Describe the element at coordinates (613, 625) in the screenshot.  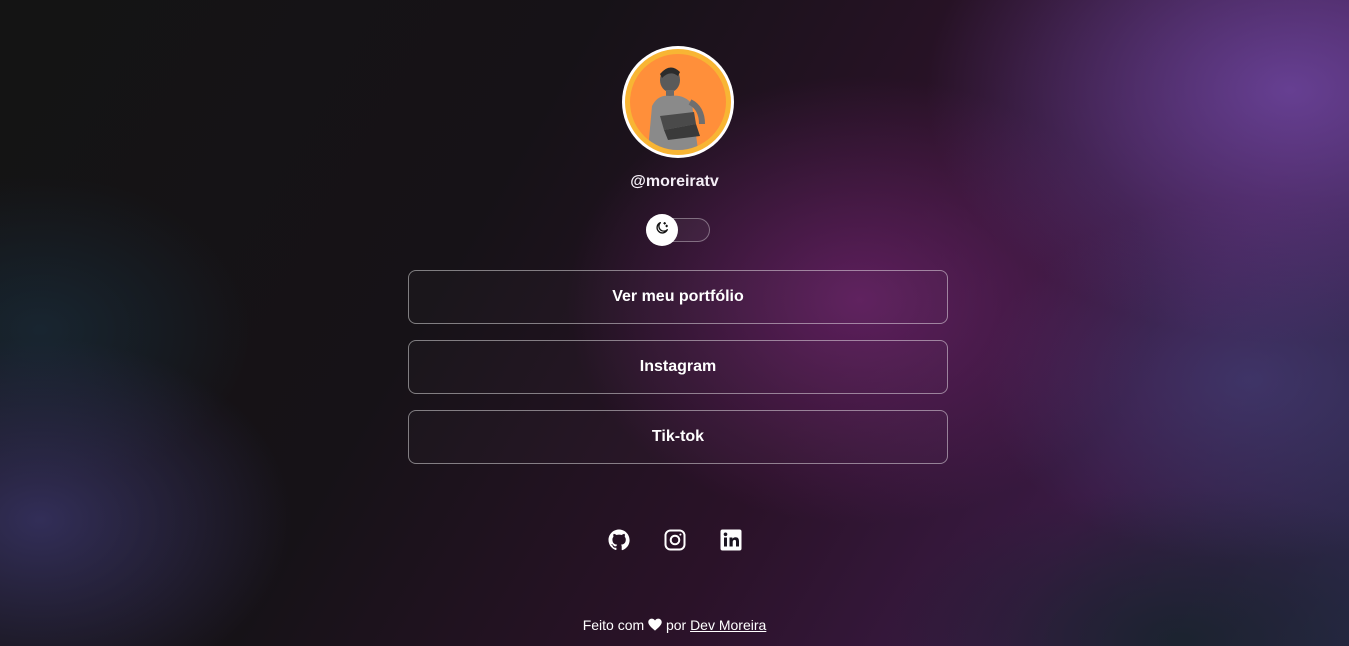
I see `footer-prefix: Feito com` at that location.